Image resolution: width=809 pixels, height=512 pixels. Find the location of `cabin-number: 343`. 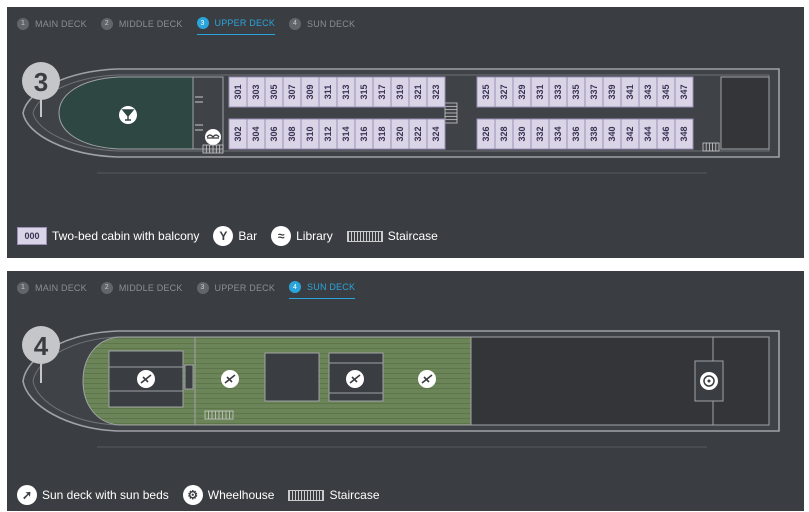

cabin-number: 343 is located at coordinates (648, 91).